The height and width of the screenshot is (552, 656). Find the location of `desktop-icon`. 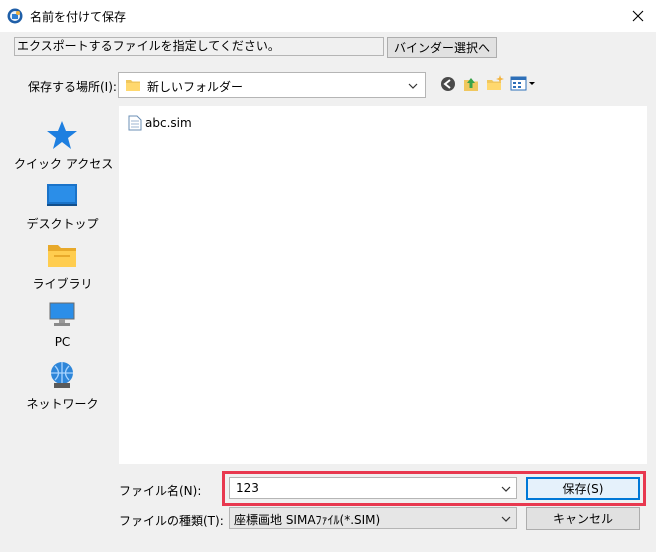

desktop-icon is located at coordinates (62, 195).